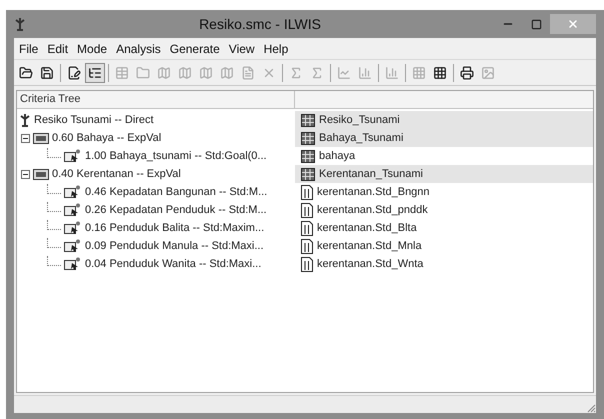 The height and width of the screenshot is (419, 604). I want to click on menu-item: Mode, so click(92, 49).